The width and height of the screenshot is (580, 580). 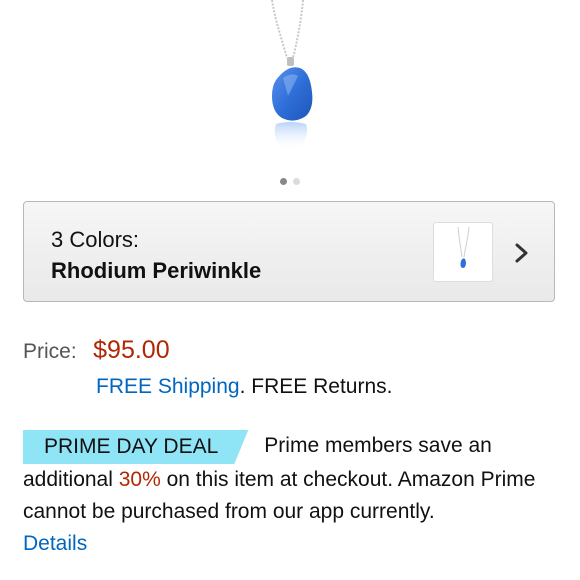 What do you see at coordinates (139, 479) in the screenshot?
I see `deal-percent: 30%` at bounding box center [139, 479].